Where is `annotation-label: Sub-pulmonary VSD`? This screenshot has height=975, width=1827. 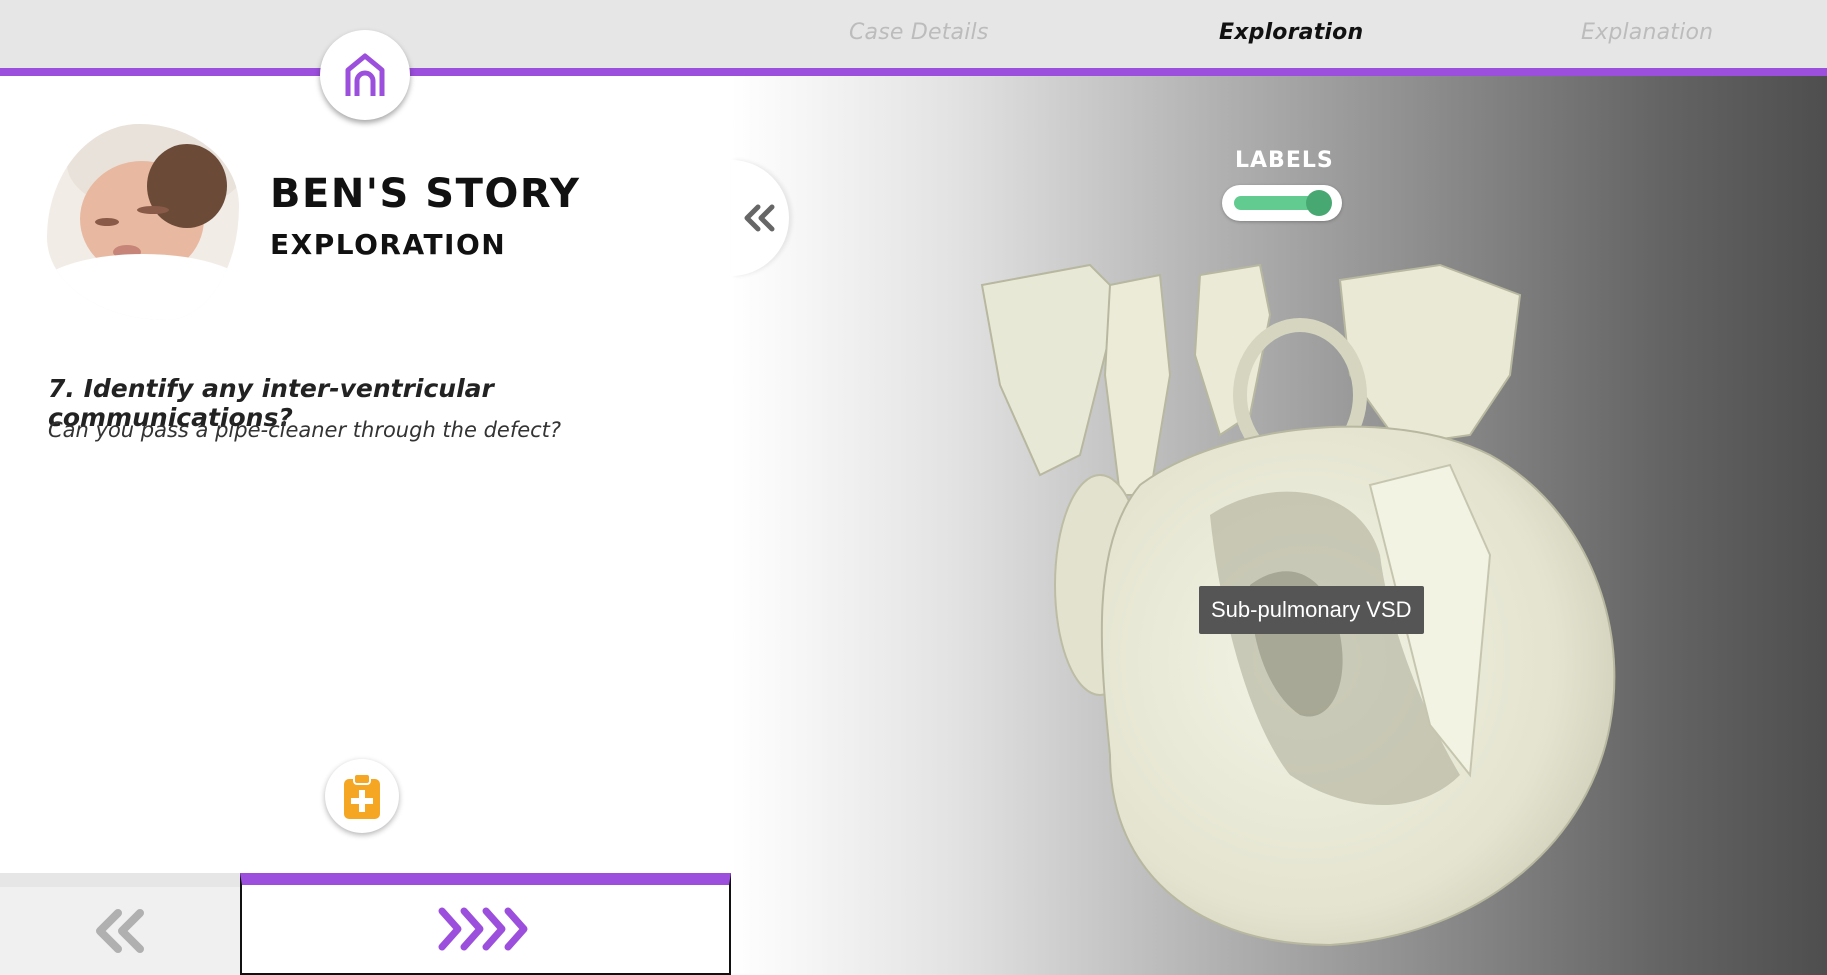
annotation-label: Sub-pulmonary VSD is located at coordinates (1311, 610).